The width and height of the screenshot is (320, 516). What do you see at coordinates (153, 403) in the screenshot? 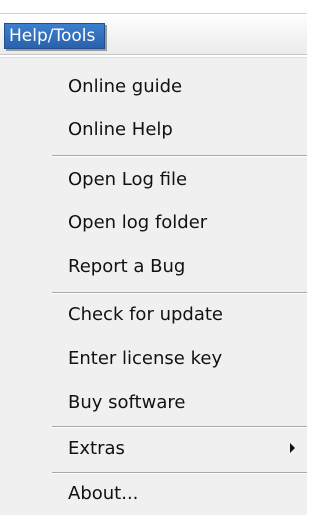
I see `menu-item-buy-software: Buy software` at bounding box center [153, 403].